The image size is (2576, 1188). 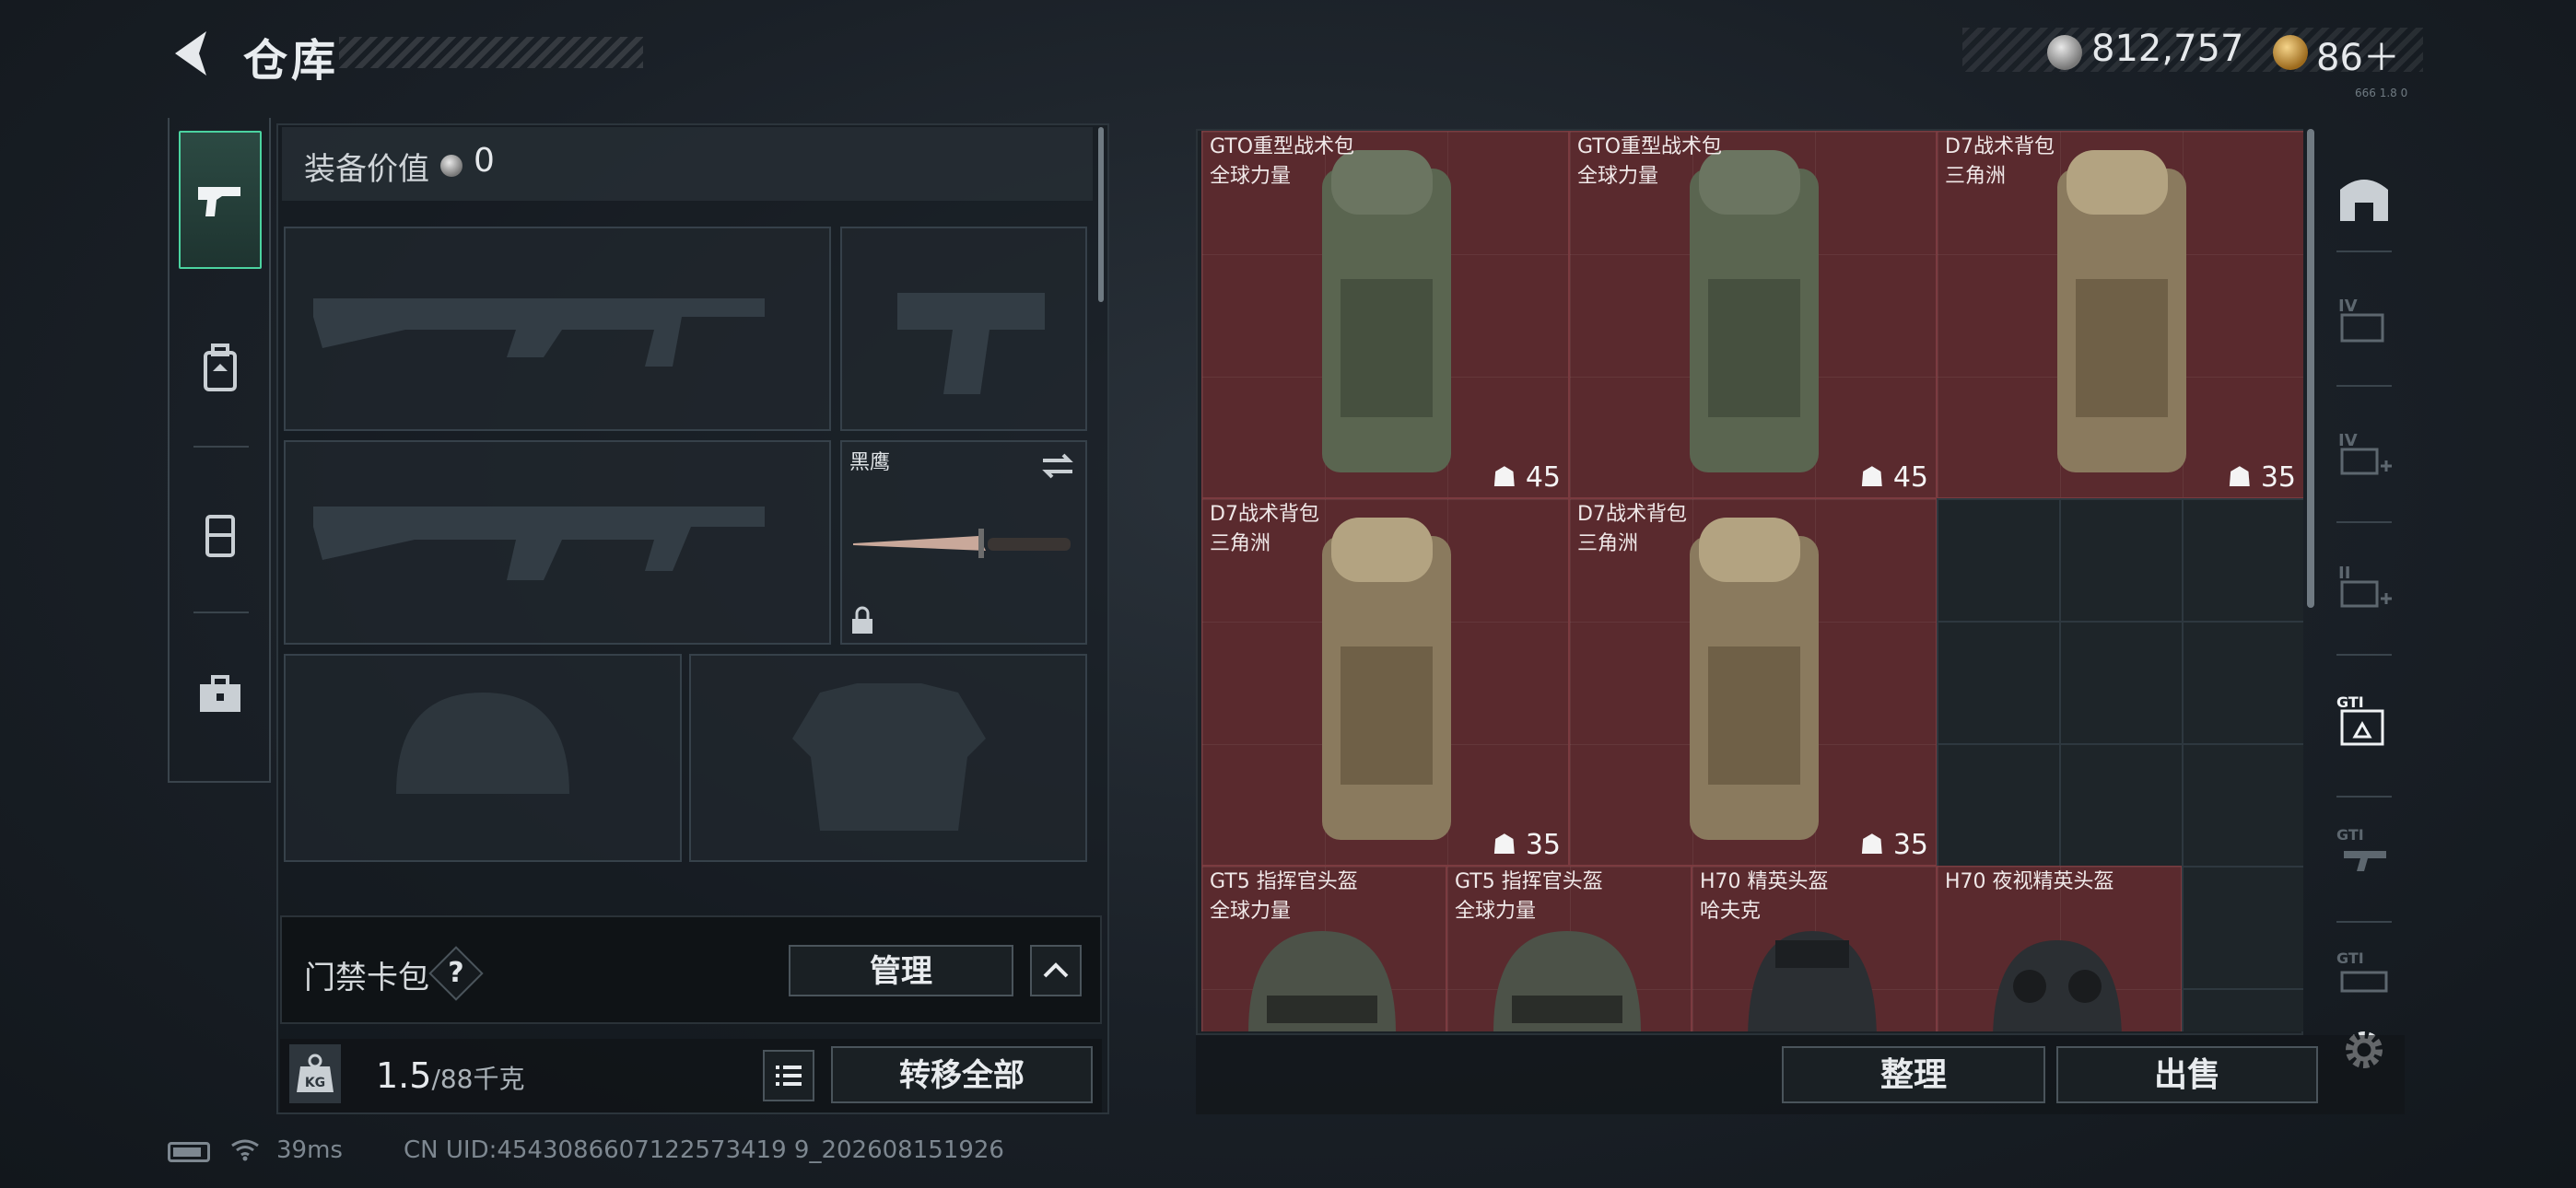 What do you see at coordinates (187, 1152) in the screenshot?
I see `battery-level` at bounding box center [187, 1152].